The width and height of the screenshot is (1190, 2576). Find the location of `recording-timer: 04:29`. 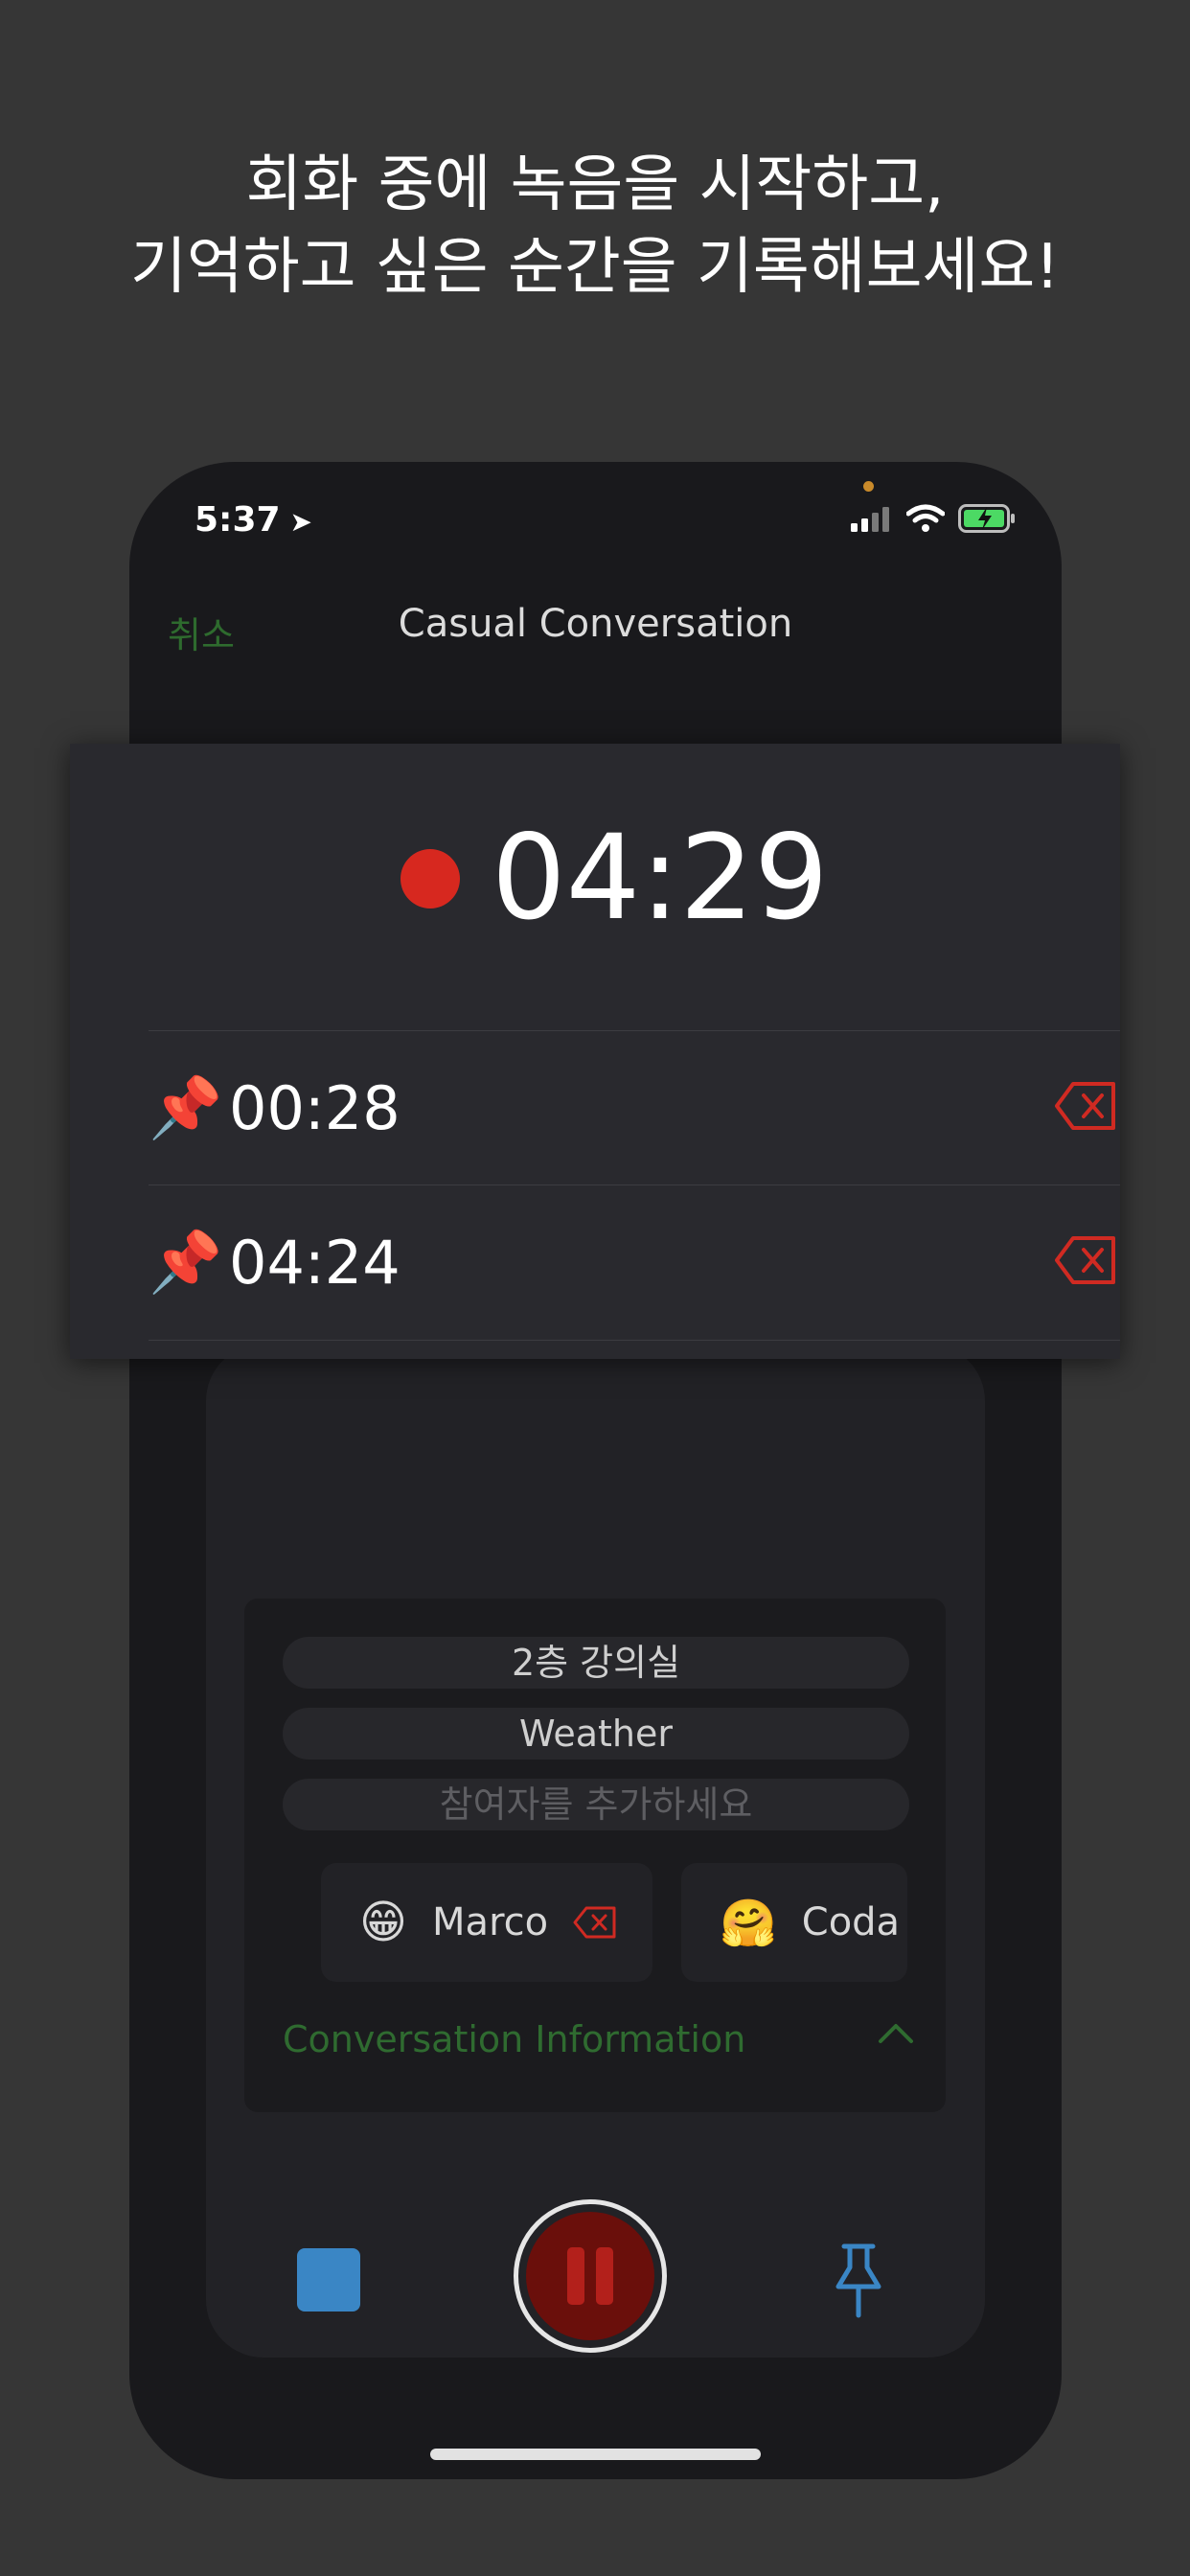

recording-timer: 04:29 is located at coordinates (661, 878).